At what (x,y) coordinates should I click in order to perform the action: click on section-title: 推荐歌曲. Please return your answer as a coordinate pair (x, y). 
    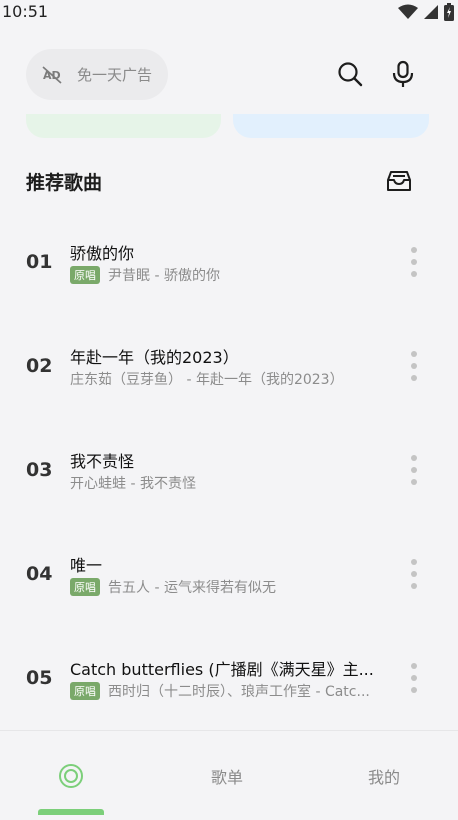
    Looking at the image, I should click on (64, 183).